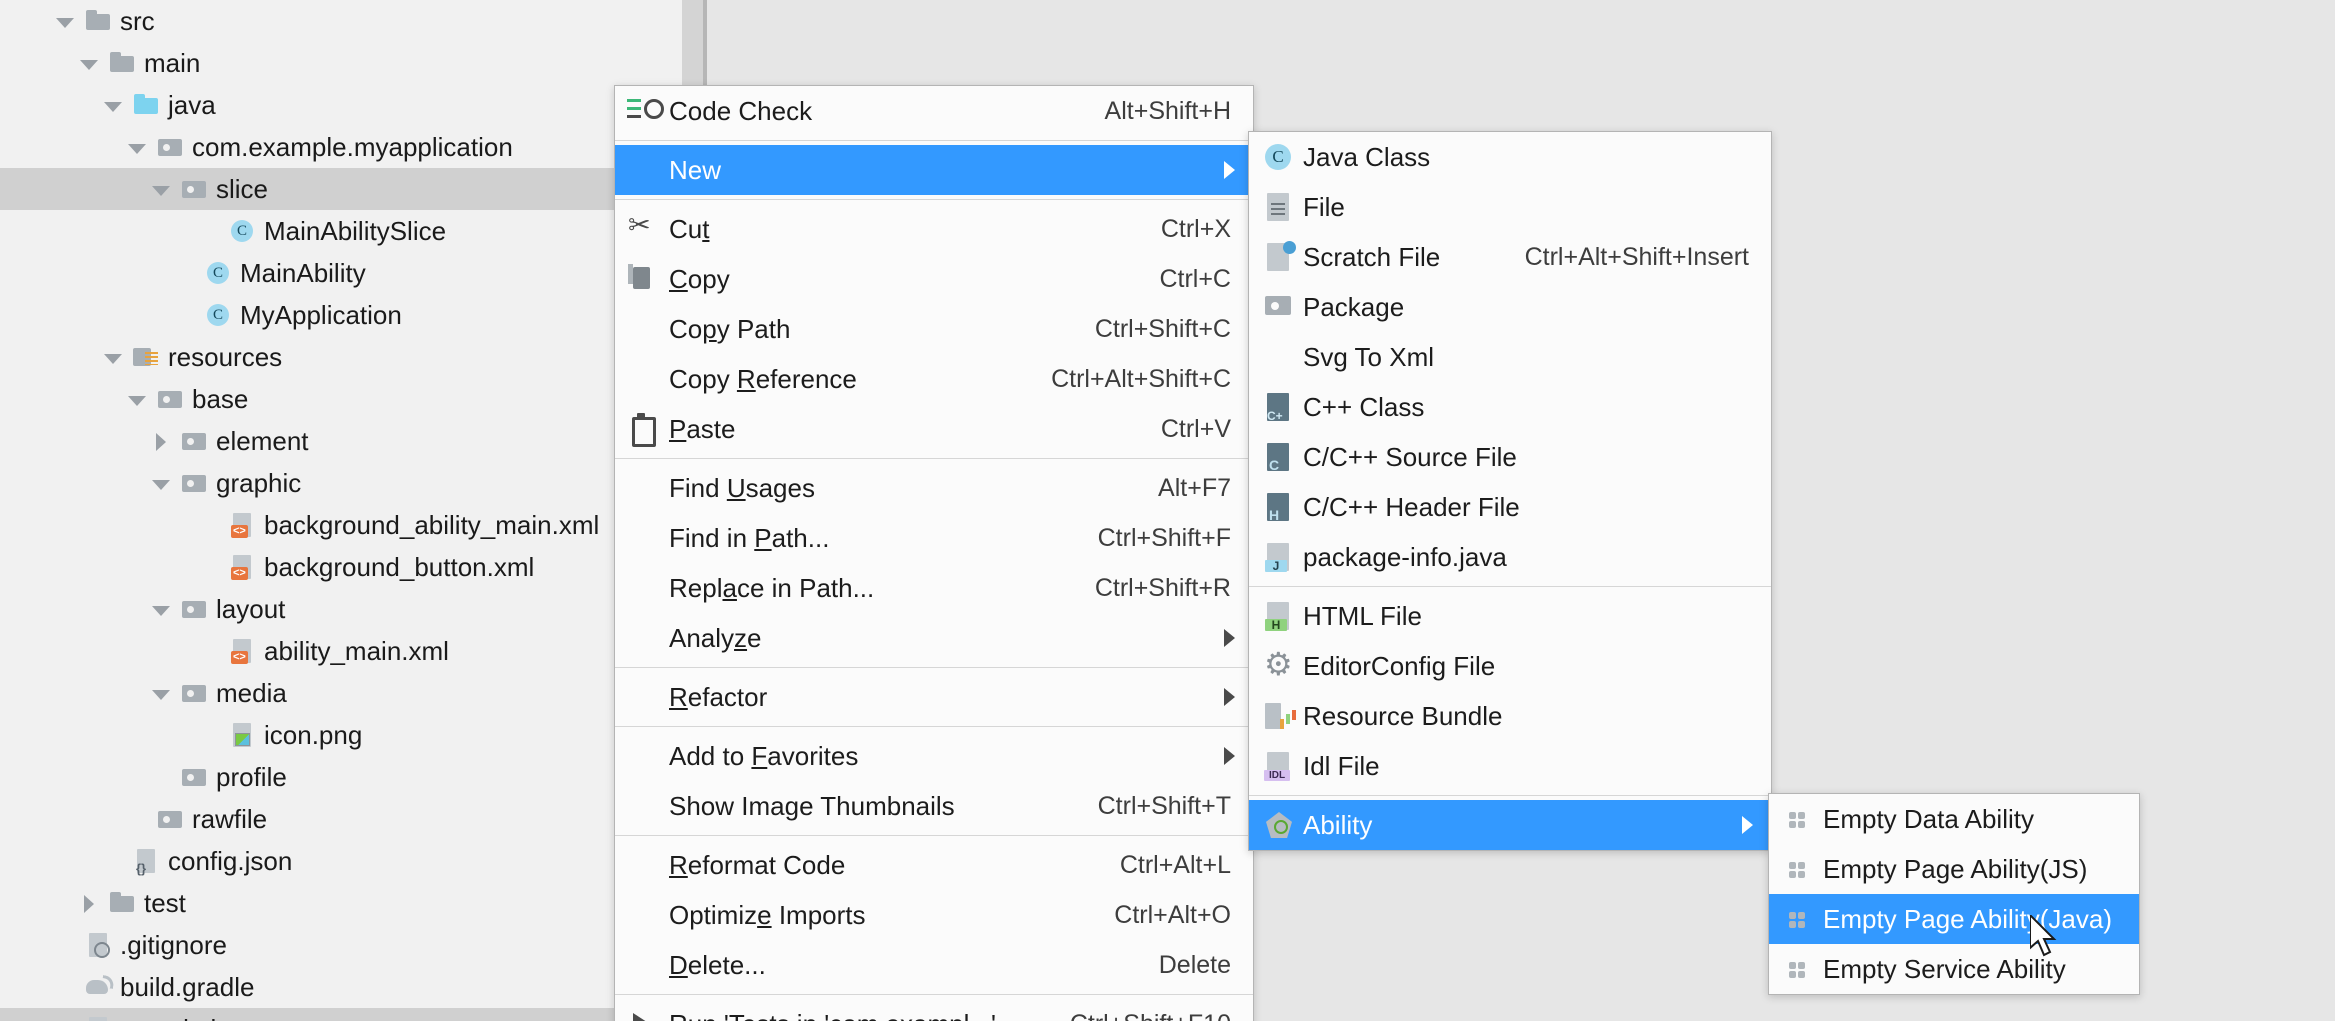 The width and height of the screenshot is (2335, 1021). What do you see at coordinates (341, 735) in the screenshot?
I see `tree-row: icon.png` at bounding box center [341, 735].